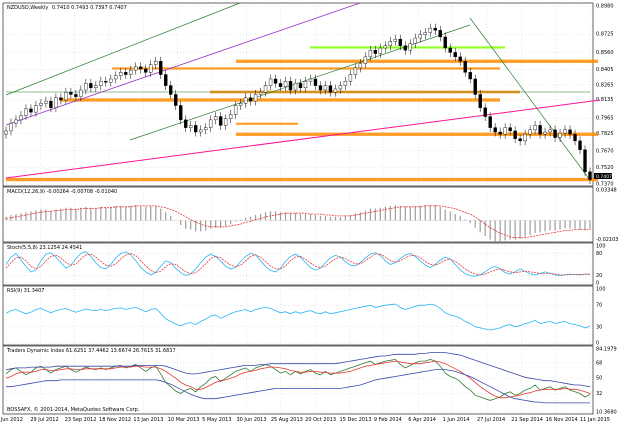  What do you see at coordinates (356, 420) in the screenshot?
I see `time-tick-label: 15 Dec 2013` at bounding box center [356, 420].